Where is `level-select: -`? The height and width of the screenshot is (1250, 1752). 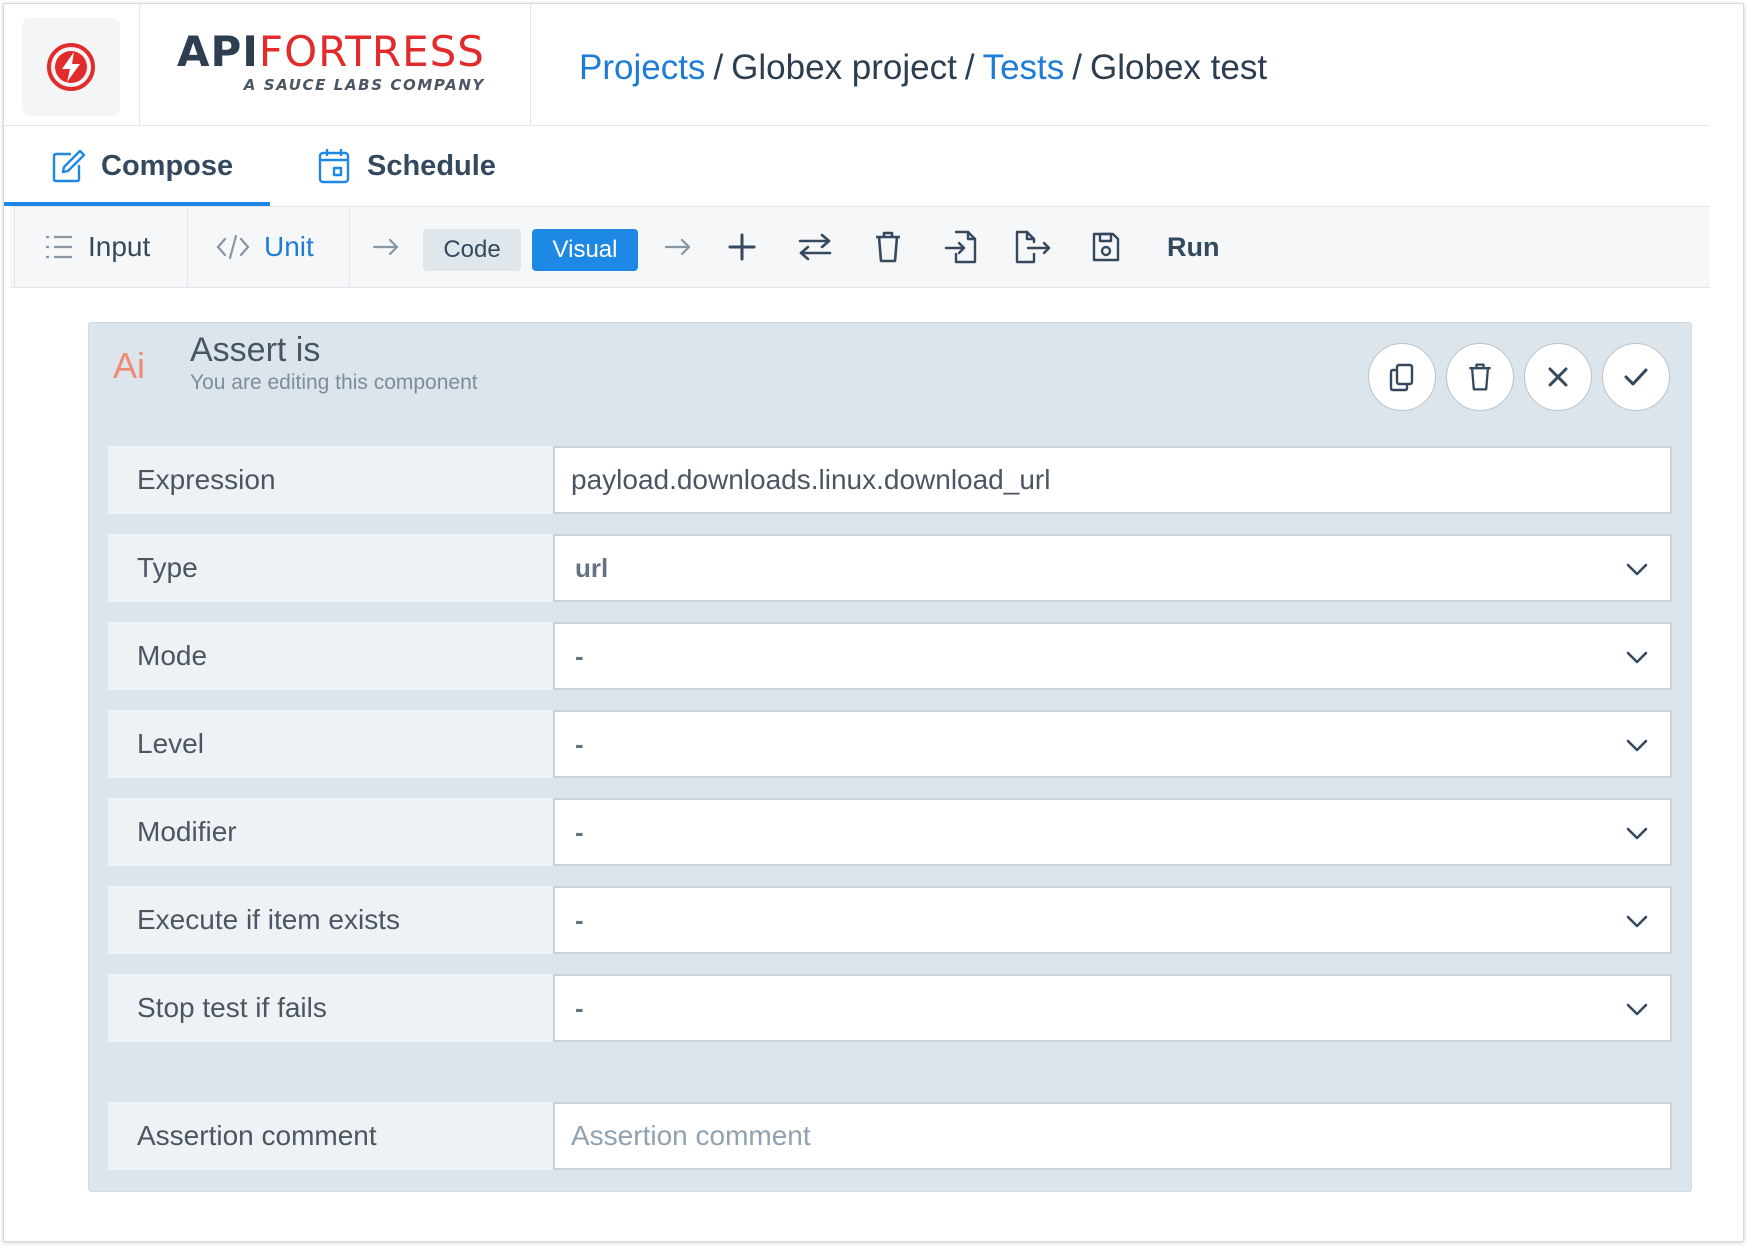 level-select: - is located at coordinates (1112, 744).